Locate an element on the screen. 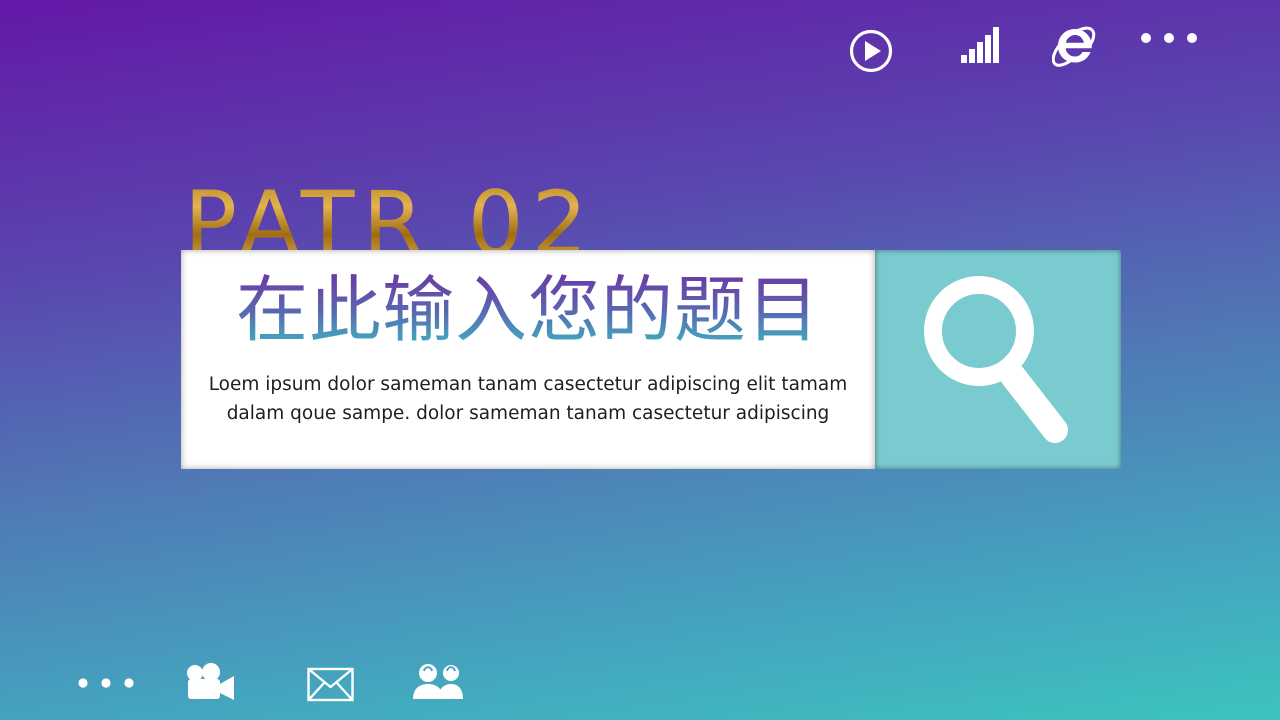 The image size is (1280, 720). signal-bars-icon is located at coordinates (980, 45).